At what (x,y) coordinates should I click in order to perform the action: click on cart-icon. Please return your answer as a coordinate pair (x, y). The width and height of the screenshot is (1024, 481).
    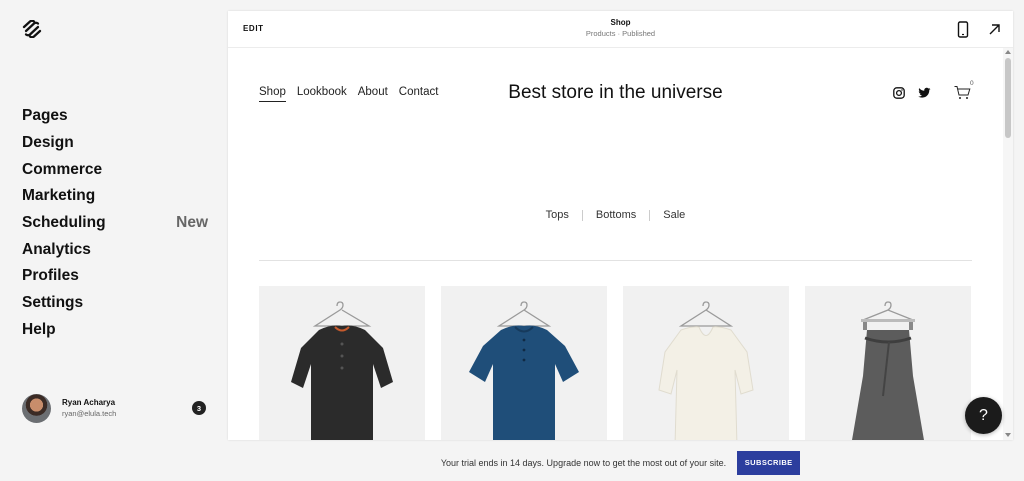
    Looking at the image, I should click on (962, 92).